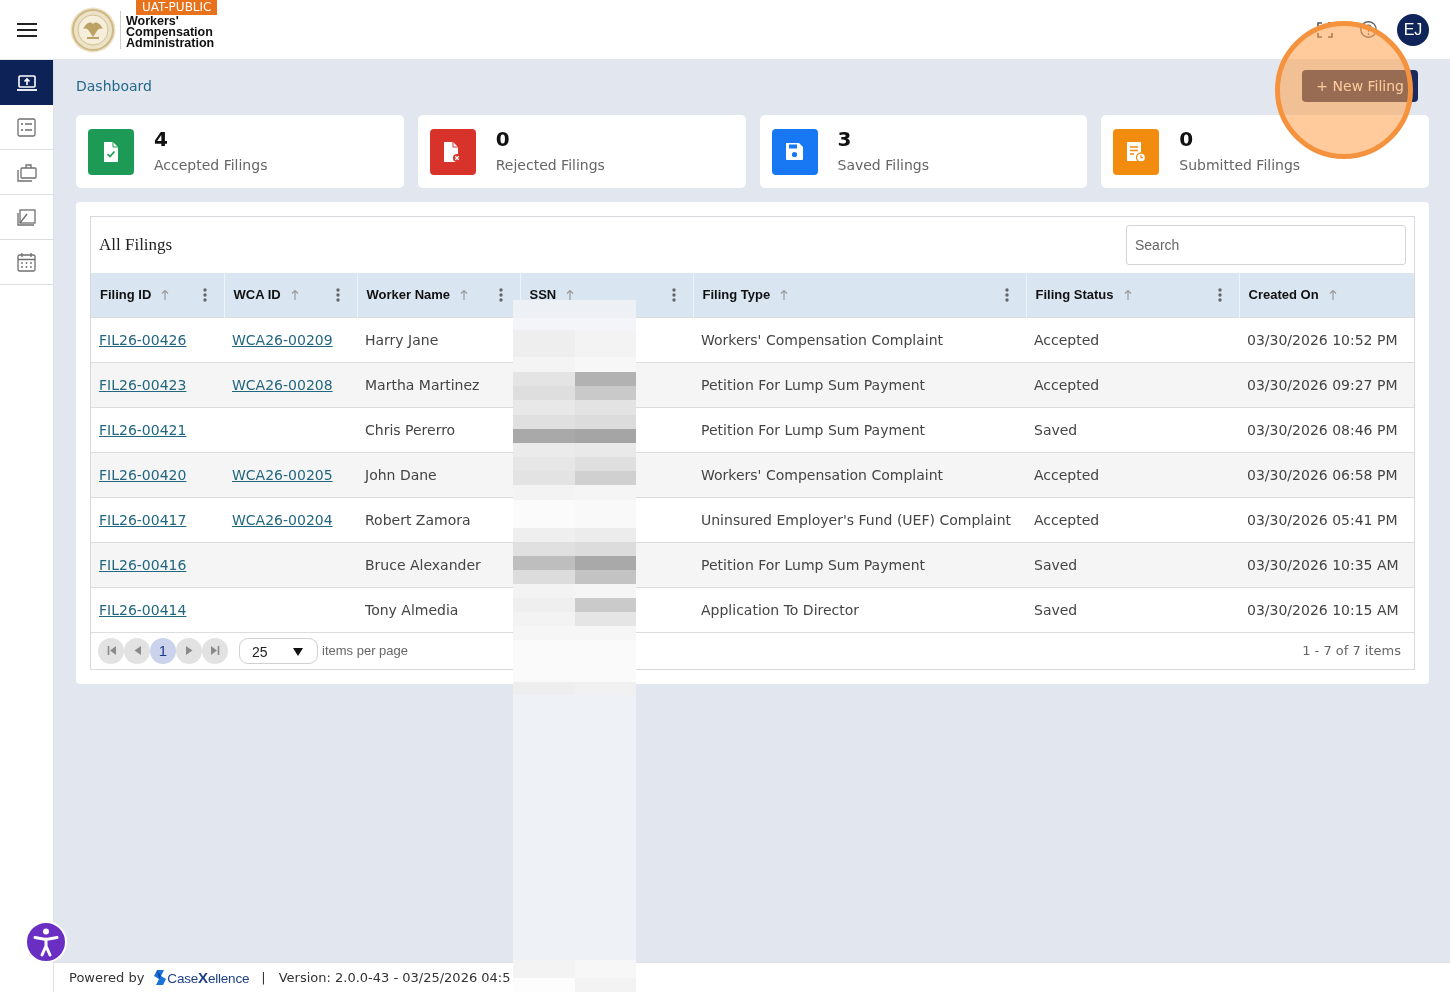 Image resolution: width=1450 pixels, height=992 pixels. I want to click on upload-monitor-icon, so click(26, 82).